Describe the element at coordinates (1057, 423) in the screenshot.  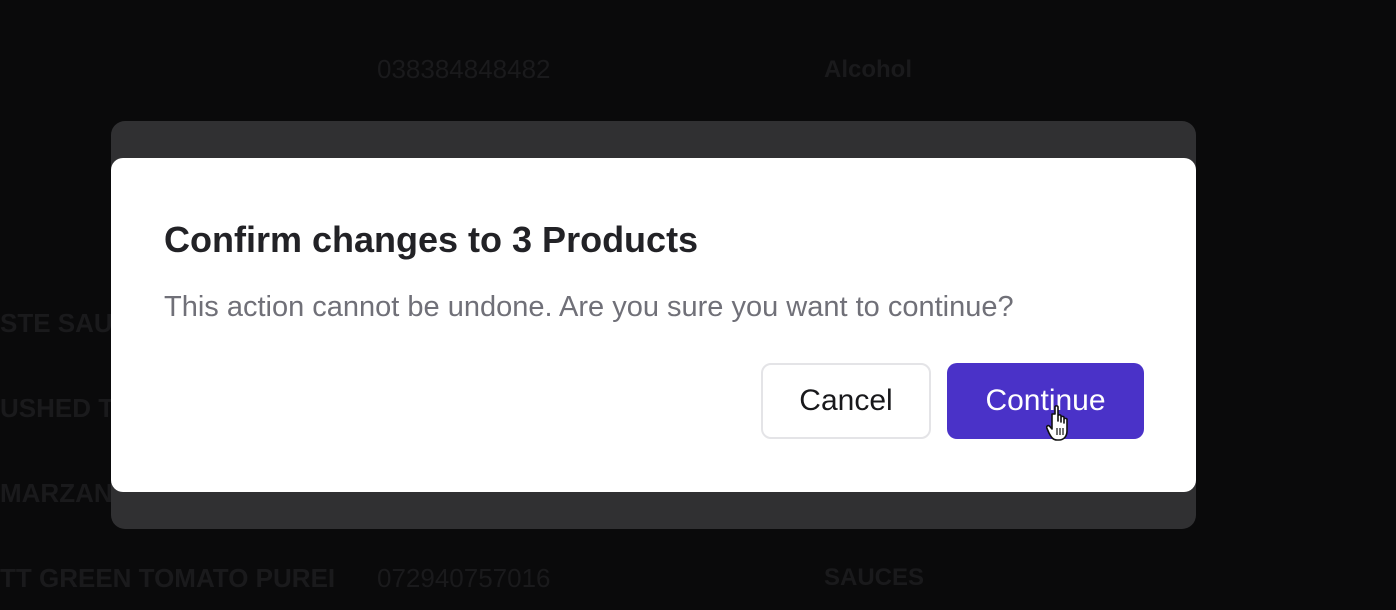
I see `hand-pointer-icon` at that location.